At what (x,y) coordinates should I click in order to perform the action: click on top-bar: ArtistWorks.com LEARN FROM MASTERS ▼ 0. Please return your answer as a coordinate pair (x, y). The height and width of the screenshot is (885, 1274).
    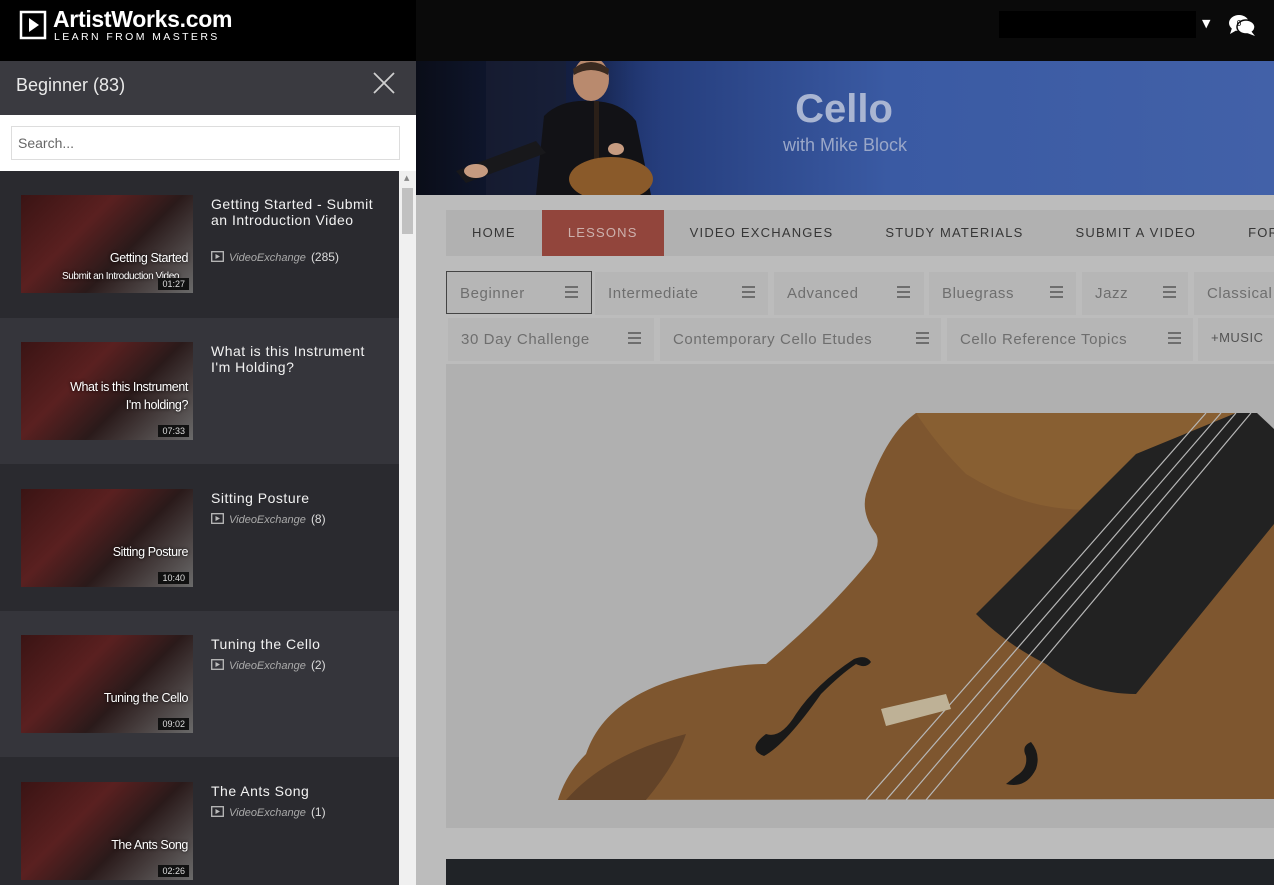
    Looking at the image, I should click on (637, 30).